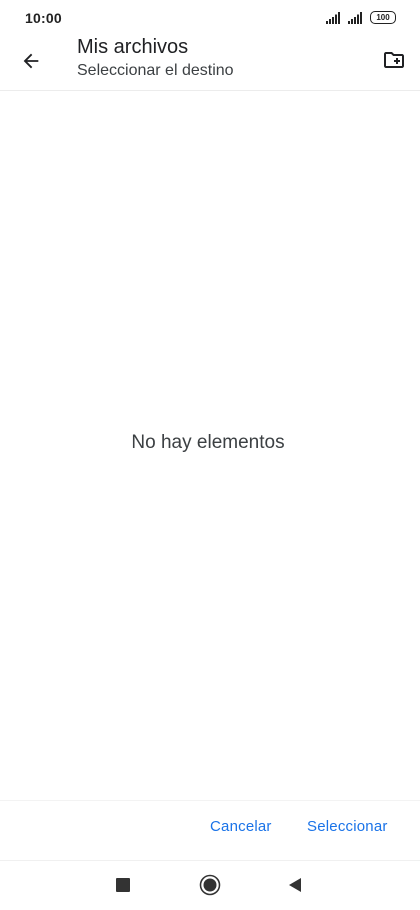  I want to click on back-triangle-icon, so click(295, 885).